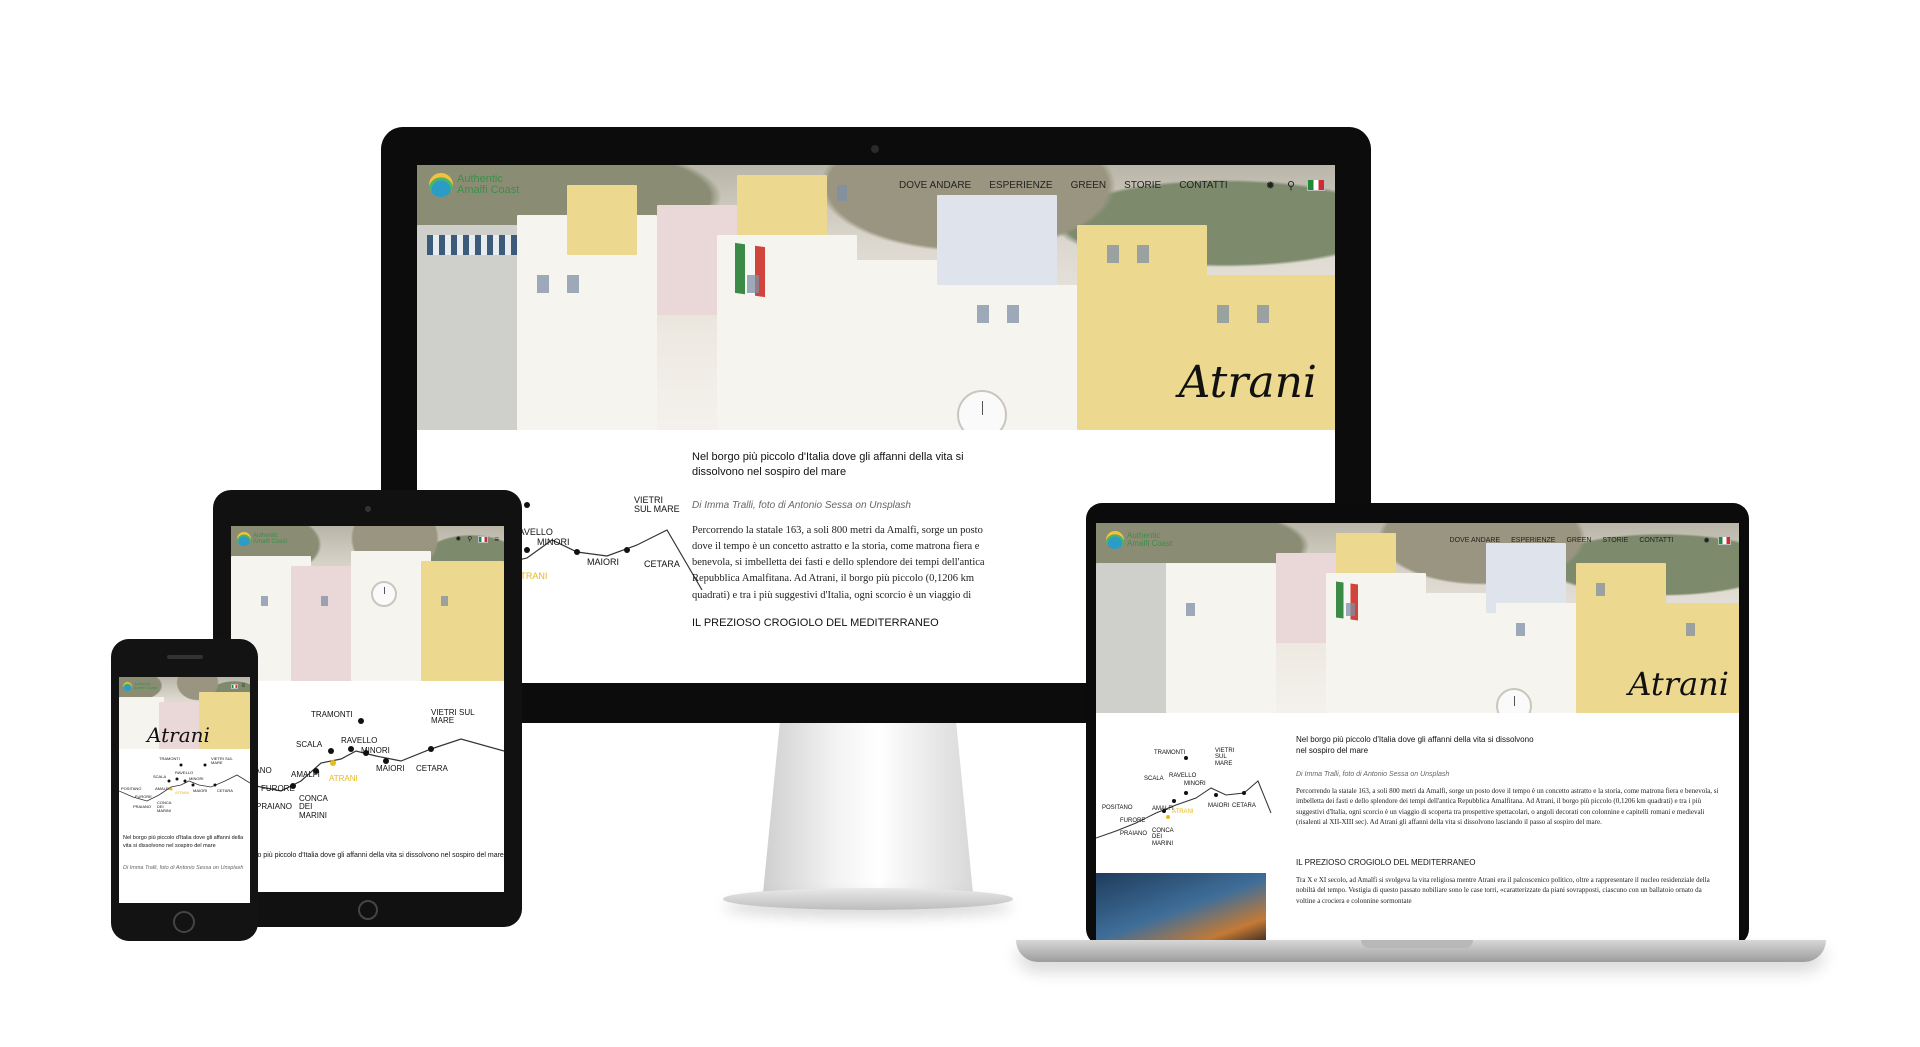  Describe the element at coordinates (1717, 540) in the screenshot. I see `laptop-header-icons: ✹` at that location.